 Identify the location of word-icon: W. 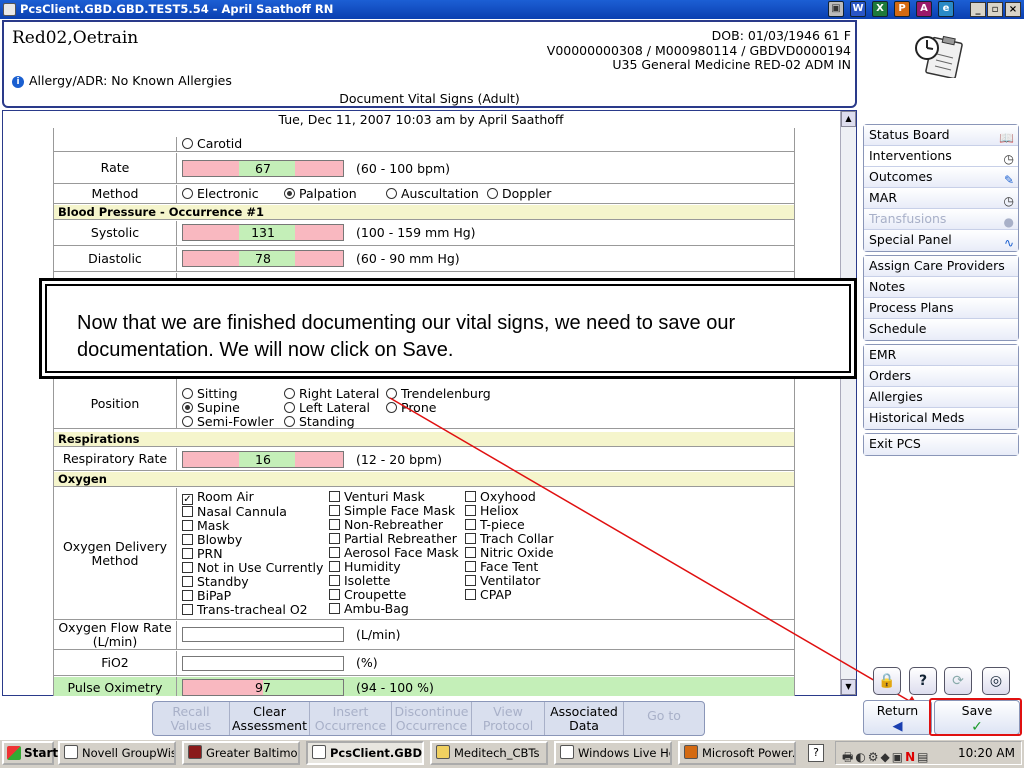
(858, 9).